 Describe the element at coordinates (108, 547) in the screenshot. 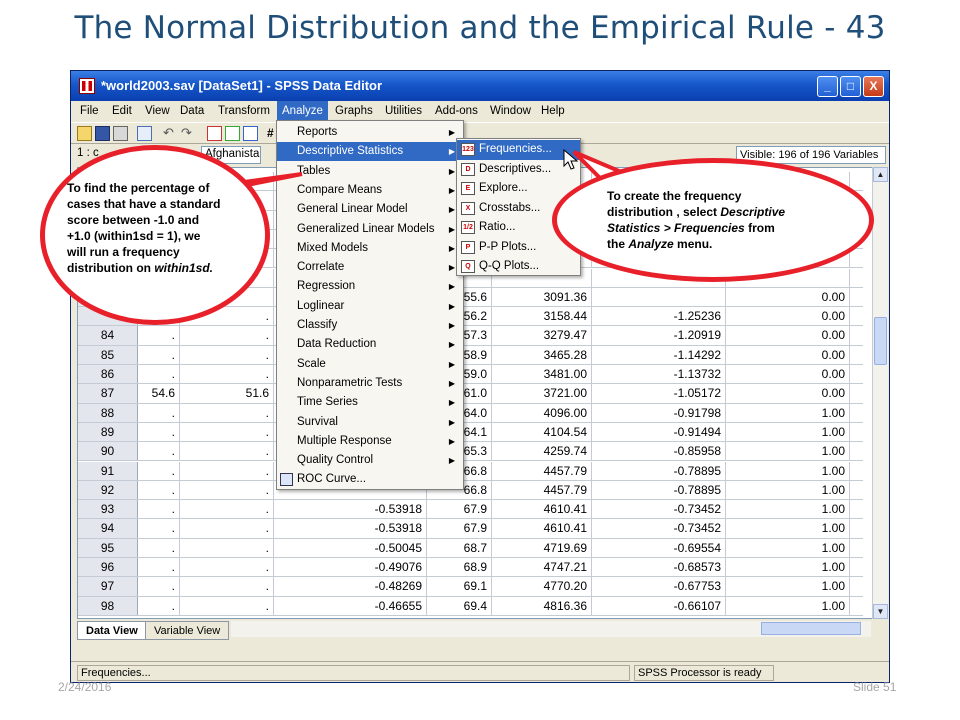

I see `row-number-cell: 95` at that location.